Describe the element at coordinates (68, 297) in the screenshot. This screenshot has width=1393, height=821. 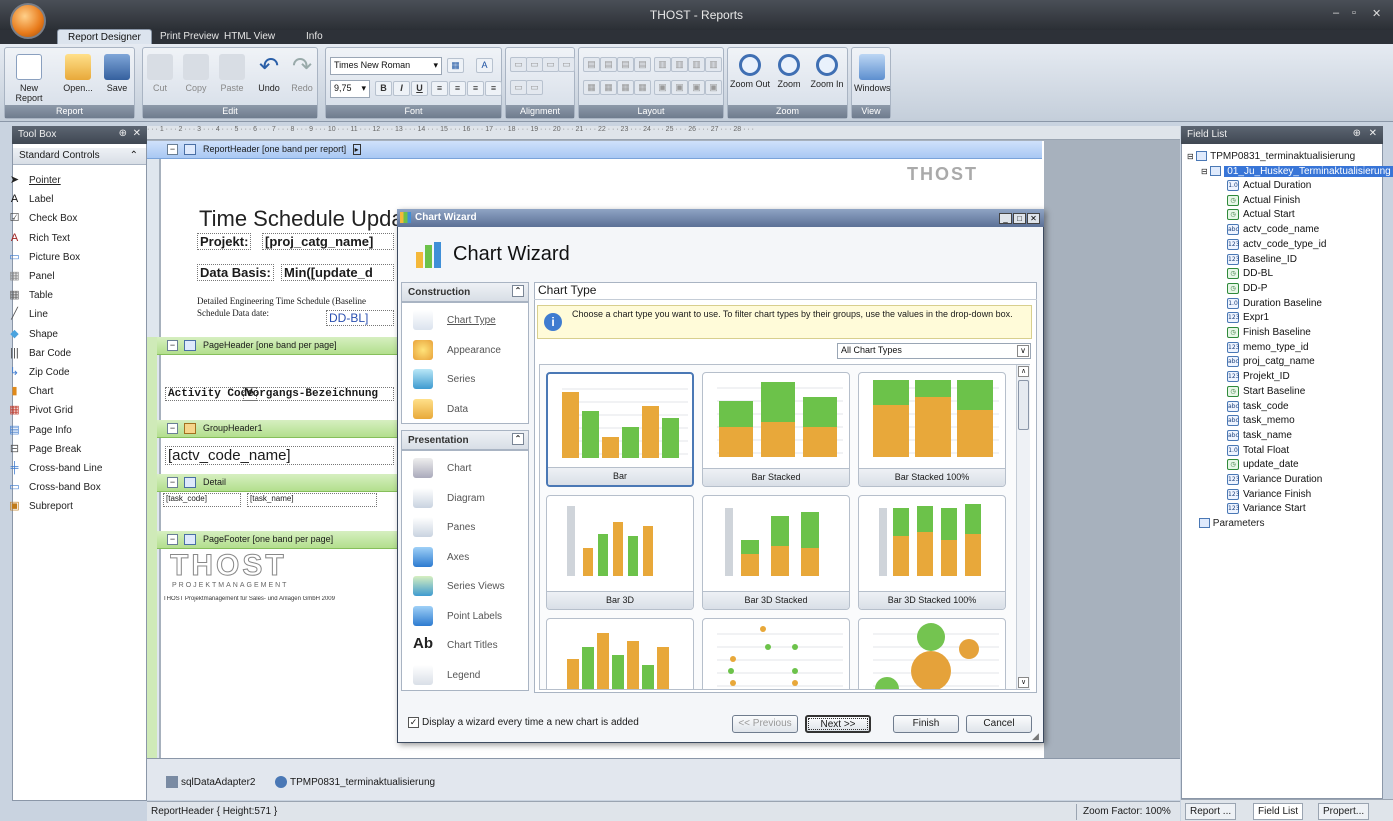
I see `toolbox-item: ▦ Table` at that location.